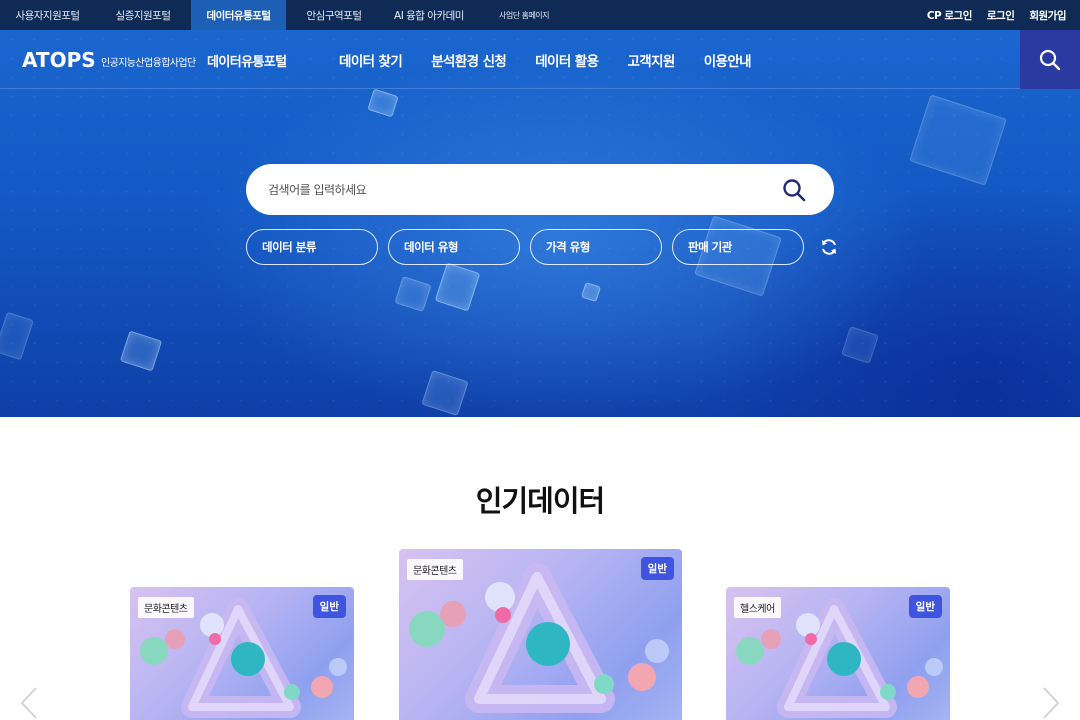 The width and height of the screenshot is (1080, 720). I want to click on filter-data-category: 데이터 분류, so click(312, 247).